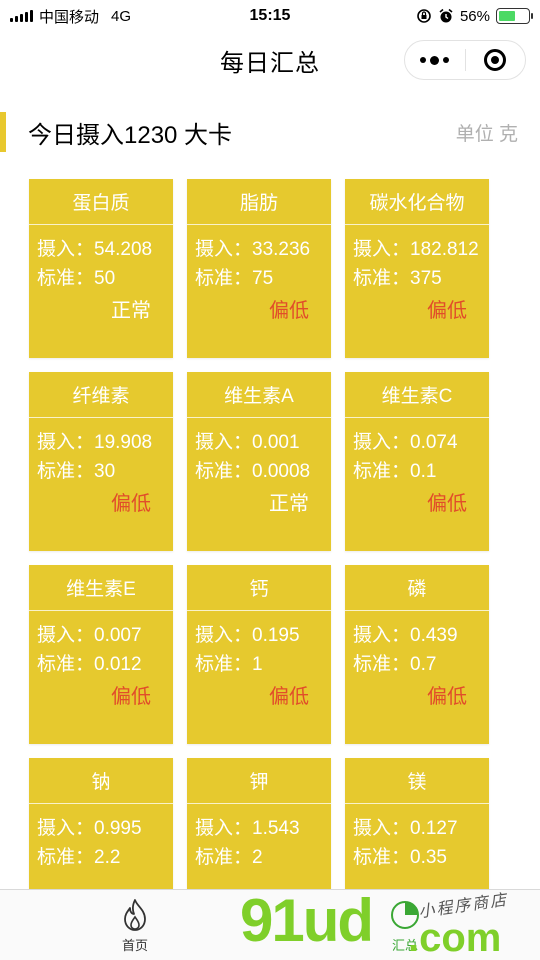 The height and width of the screenshot is (960, 540). I want to click on intake-row: 摄入：0.001, so click(263, 442).